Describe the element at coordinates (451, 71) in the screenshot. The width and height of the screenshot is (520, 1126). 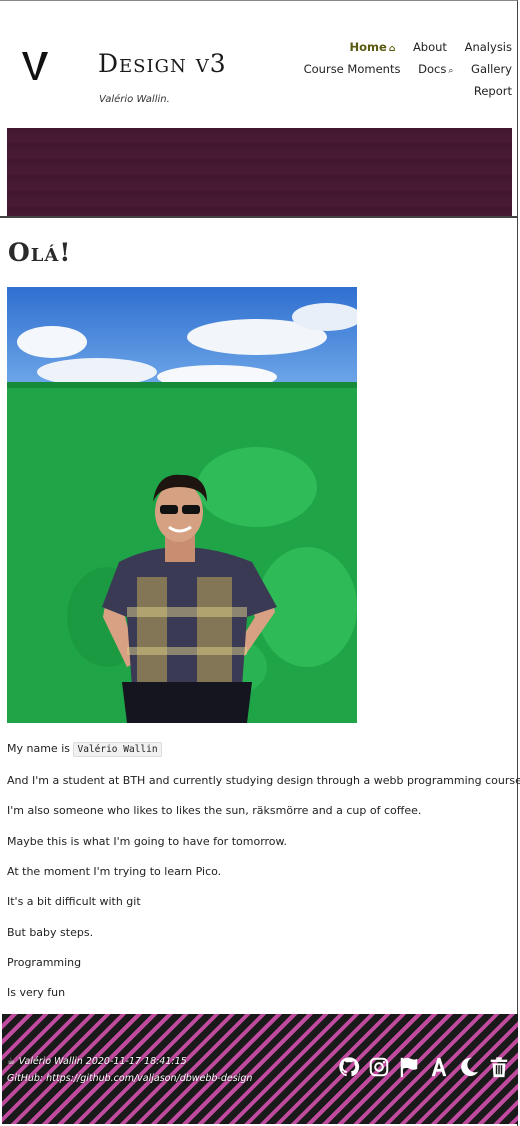
I see `search-icon: ⌕` at that location.